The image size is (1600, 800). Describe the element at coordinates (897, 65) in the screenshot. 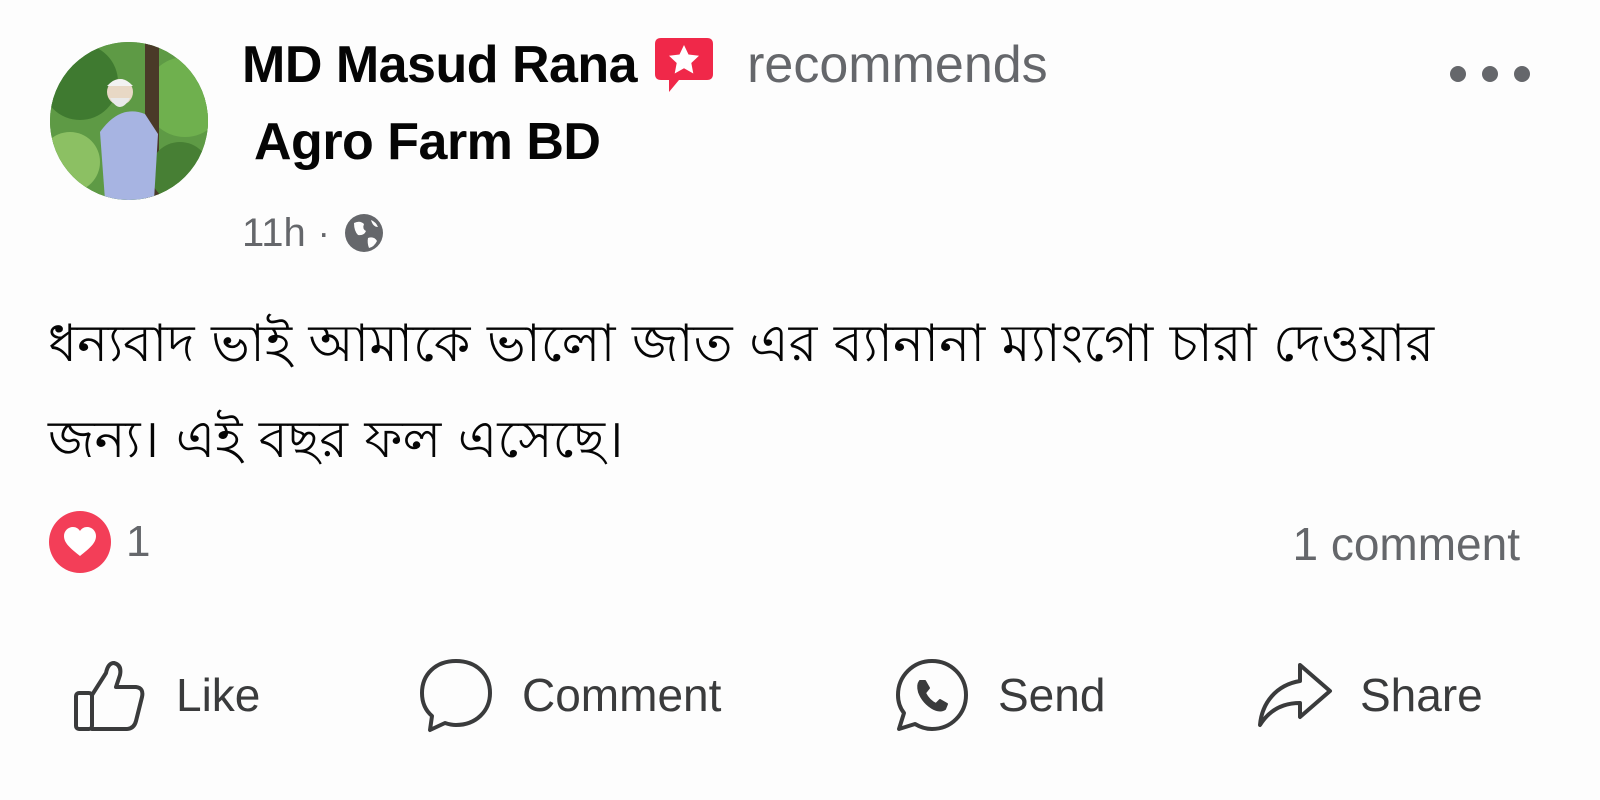

I see `recommends-label: recommends` at that location.